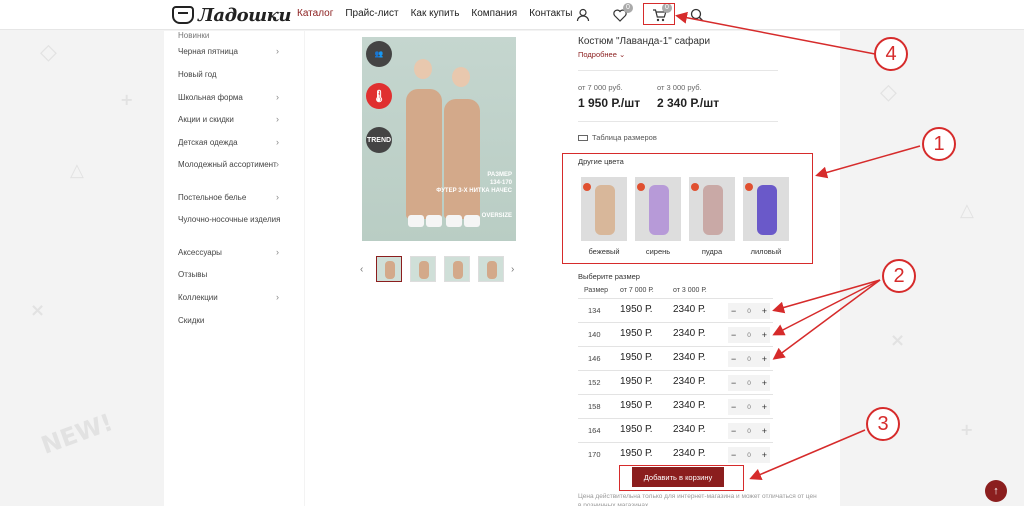  What do you see at coordinates (899, 276) in the screenshot?
I see `annotation-badge-2: 2` at bounding box center [899, 276].